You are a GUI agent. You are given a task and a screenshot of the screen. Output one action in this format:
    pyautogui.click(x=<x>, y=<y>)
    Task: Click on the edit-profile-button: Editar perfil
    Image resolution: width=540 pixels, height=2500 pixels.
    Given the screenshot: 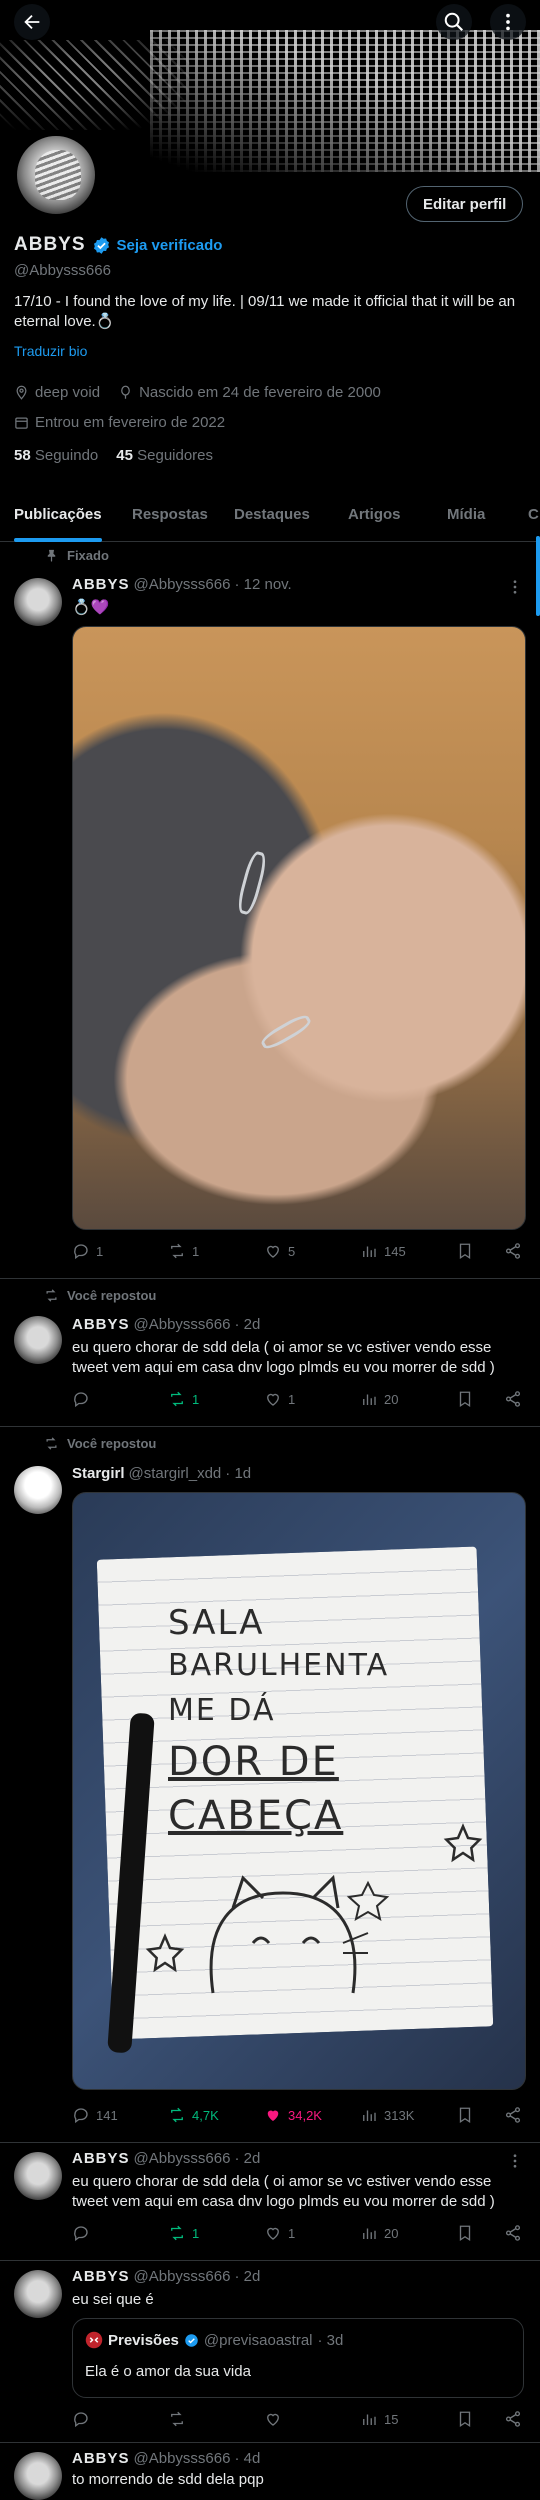 What is the action you would take?
    pyautogui.click(x=465, y=204)
    